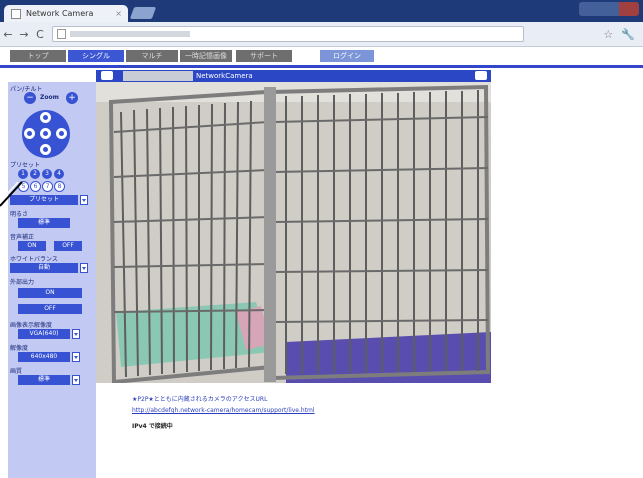  Describe the element at coordinates (47, 186) in the screenshot. I see `preset-button: 7` at that location.